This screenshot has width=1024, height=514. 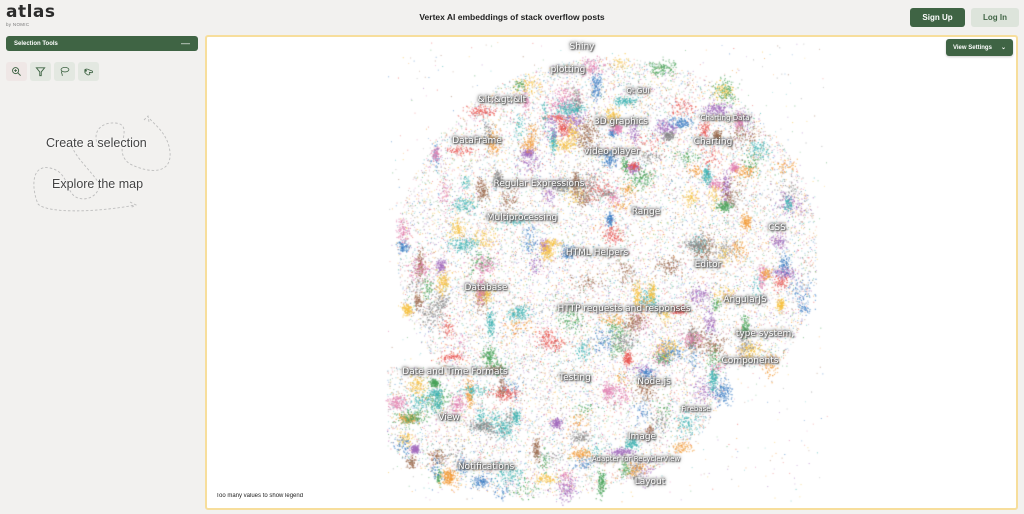 What do you see at coordinates (36, 43) in the screenshot?
I see `selection-tools-label: Selection Tools` at bounding box center [36, 43].